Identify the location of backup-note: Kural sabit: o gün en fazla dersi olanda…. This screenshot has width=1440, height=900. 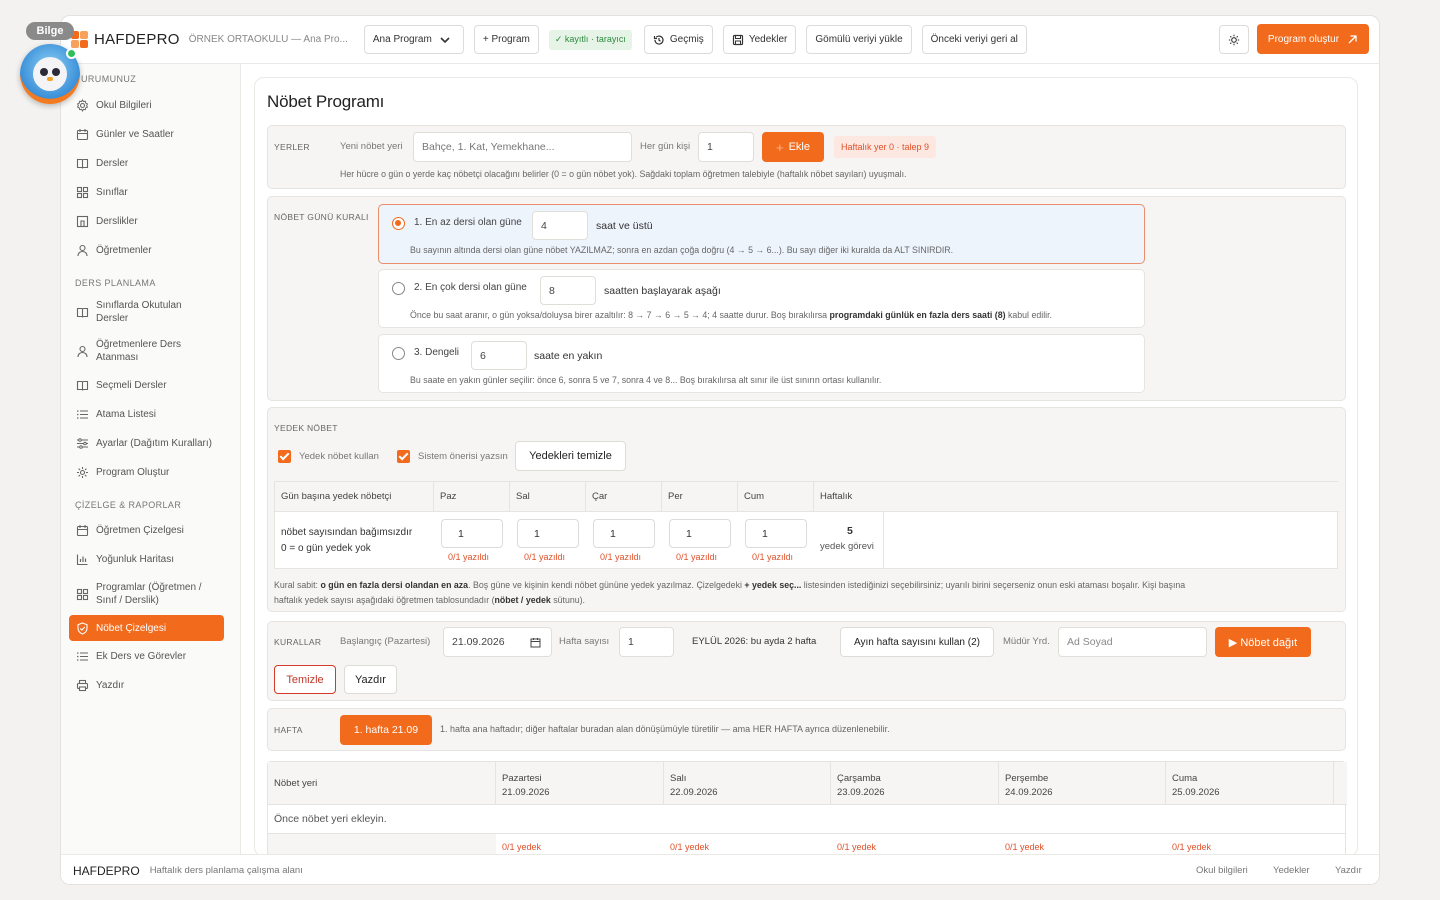
(730, 592).